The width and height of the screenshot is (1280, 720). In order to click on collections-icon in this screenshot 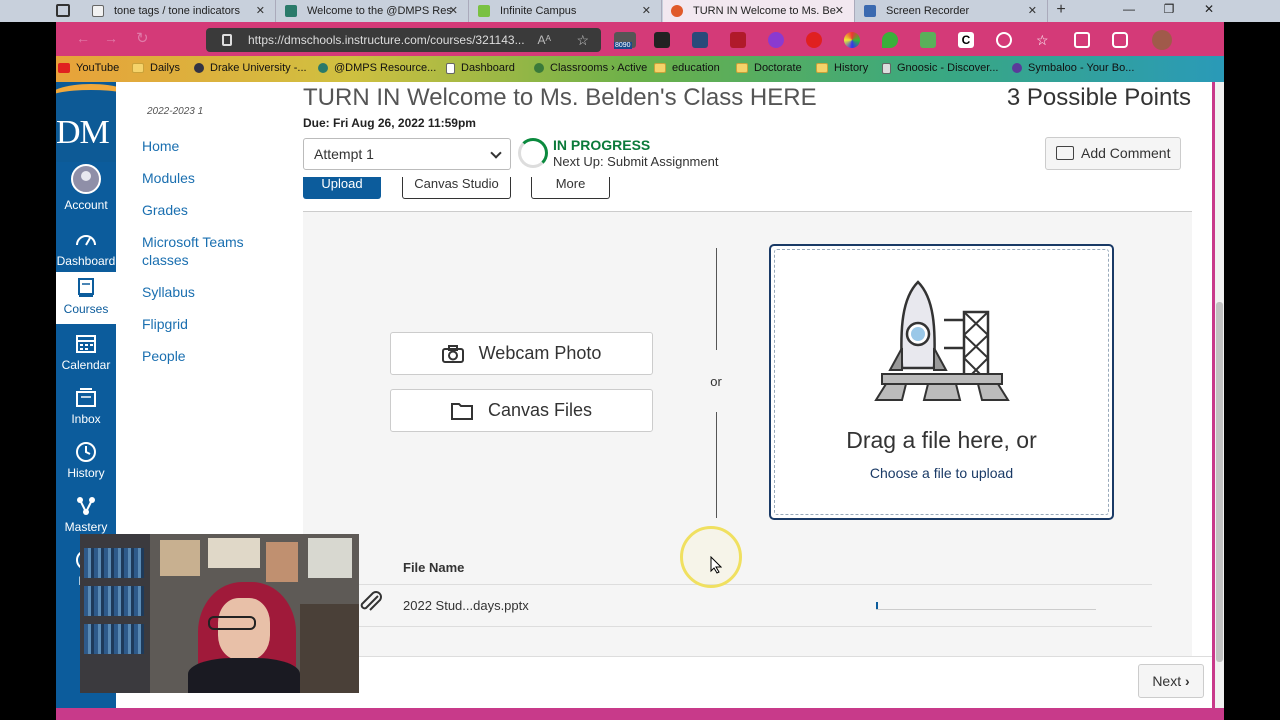, I will do `click(1082, 40)`.